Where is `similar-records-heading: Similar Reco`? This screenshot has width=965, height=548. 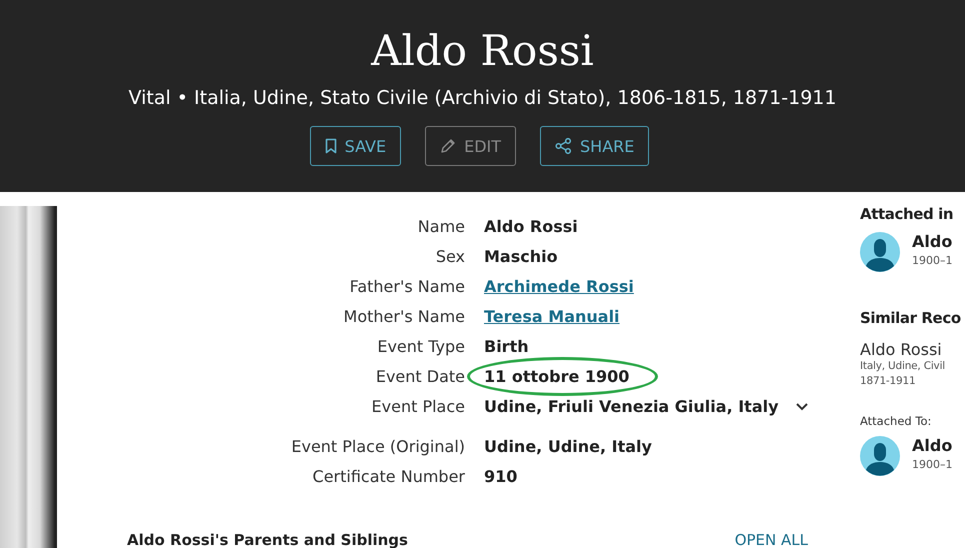 similar-records-heading: Similar Reco is located at coordinates (910, 318).